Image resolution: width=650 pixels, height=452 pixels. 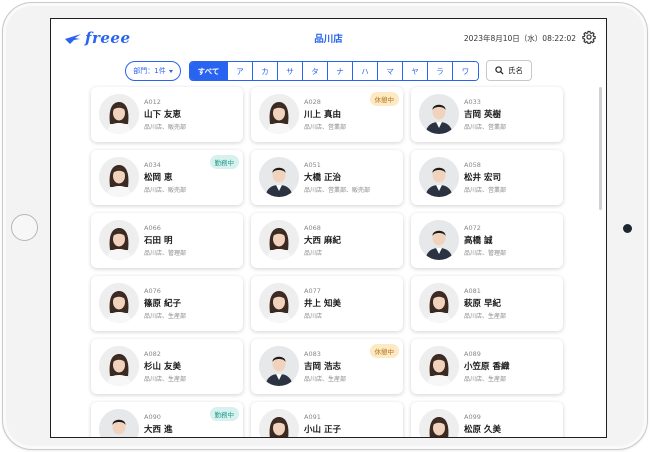 I want to click on employee-card: A099 松原 久美, so click(x=487, y=419).